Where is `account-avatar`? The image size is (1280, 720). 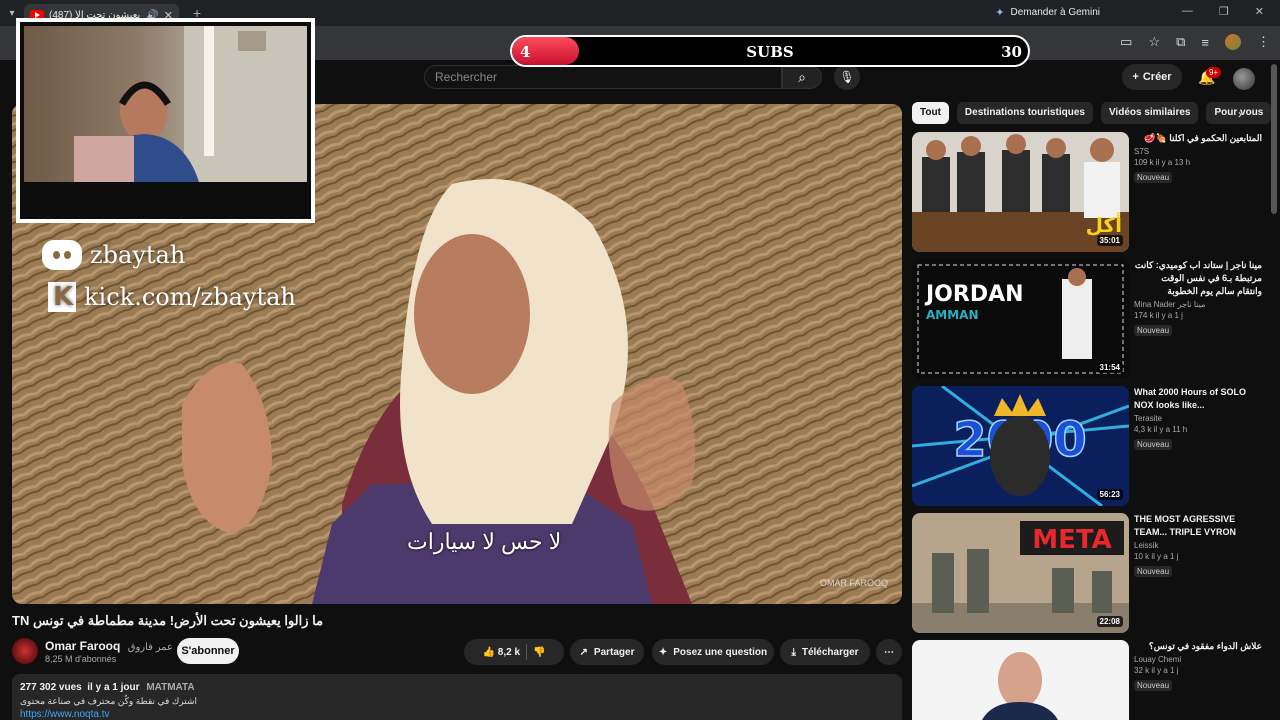 account-avatar is located at coordinates (1244, 79).